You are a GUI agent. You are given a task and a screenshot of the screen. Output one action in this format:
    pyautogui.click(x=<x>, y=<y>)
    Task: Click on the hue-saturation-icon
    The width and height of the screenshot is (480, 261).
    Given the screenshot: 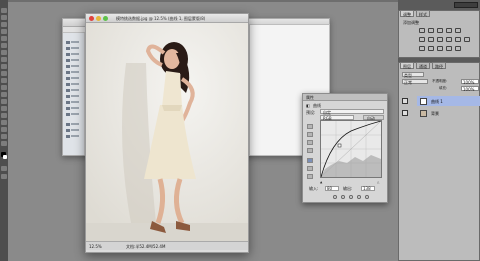 What is the action you would take?
    pyautogui.click(x=422, y=39)
    